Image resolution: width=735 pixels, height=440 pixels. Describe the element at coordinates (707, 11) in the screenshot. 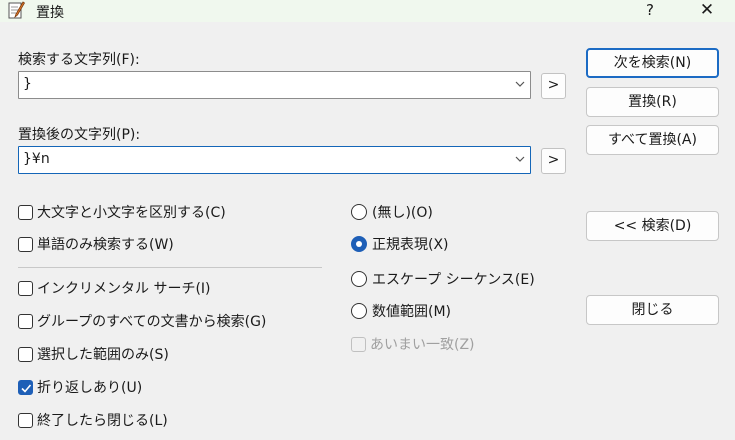

I see `close-window-button: ✕` at that location.